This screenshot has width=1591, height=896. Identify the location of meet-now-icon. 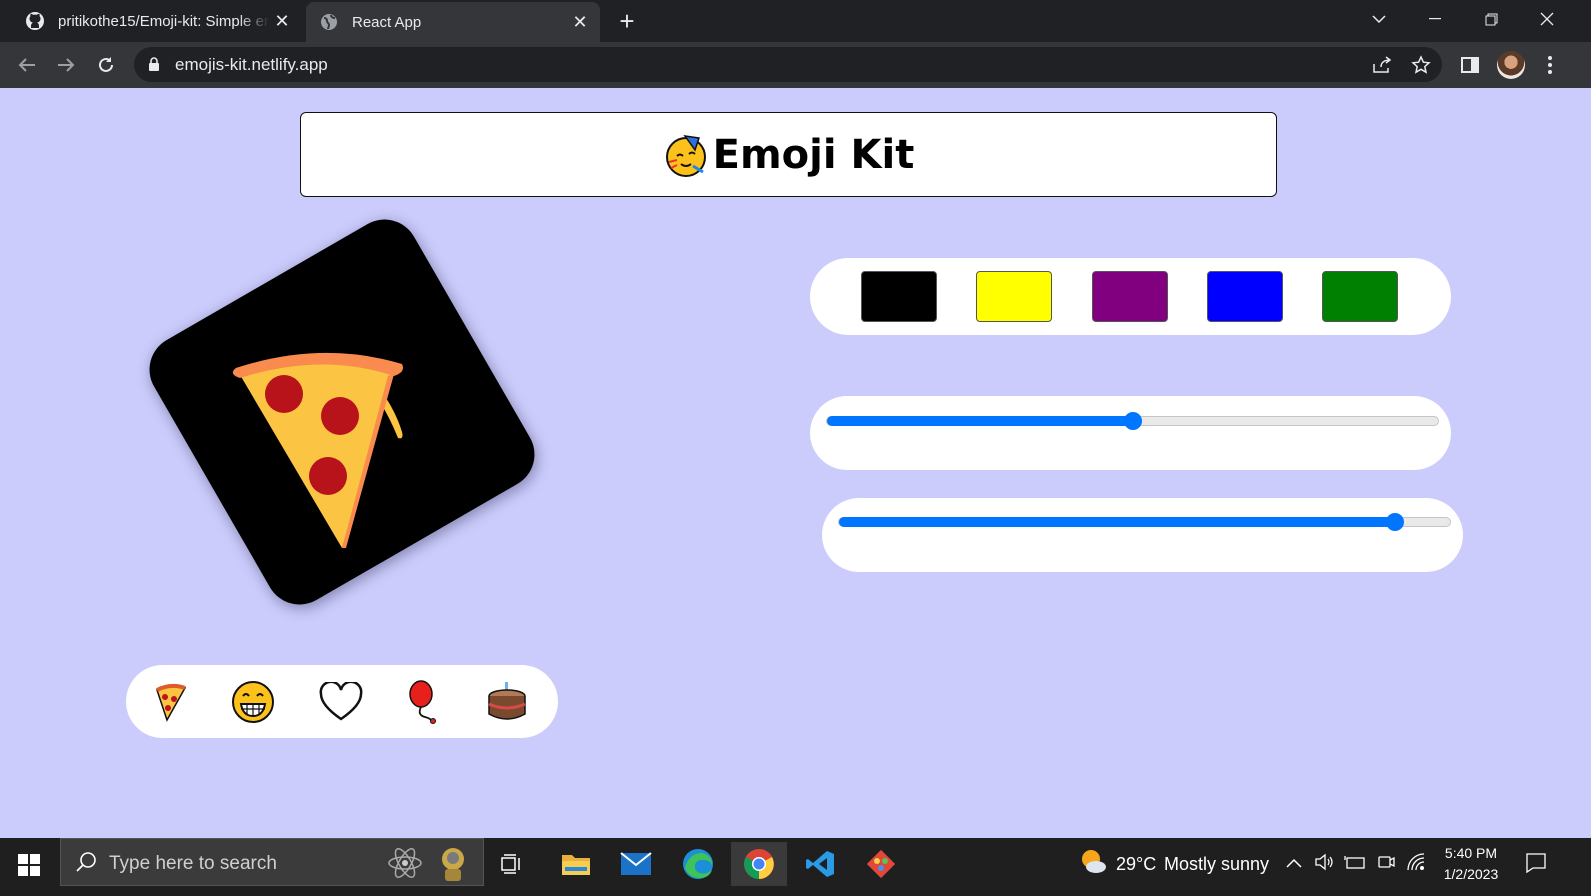
(1386, 864).